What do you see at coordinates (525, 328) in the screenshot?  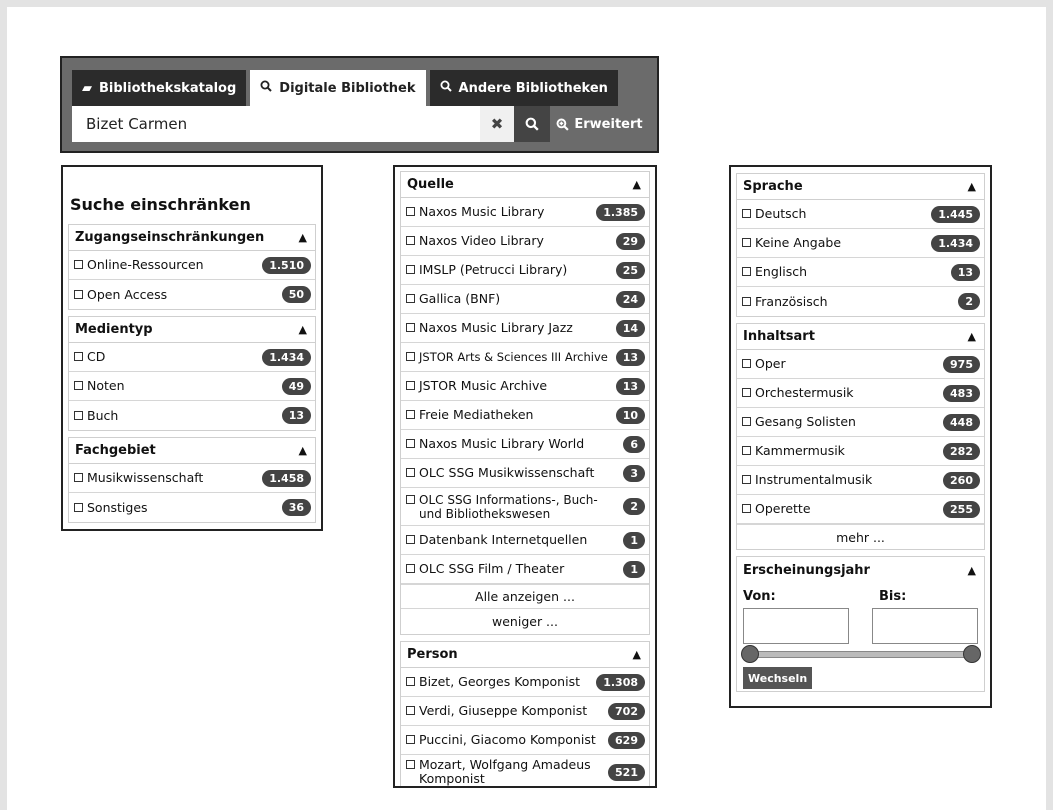 I see `facet-item: Naxos Music Library Jazz 14` at bounding box center [525, 328].